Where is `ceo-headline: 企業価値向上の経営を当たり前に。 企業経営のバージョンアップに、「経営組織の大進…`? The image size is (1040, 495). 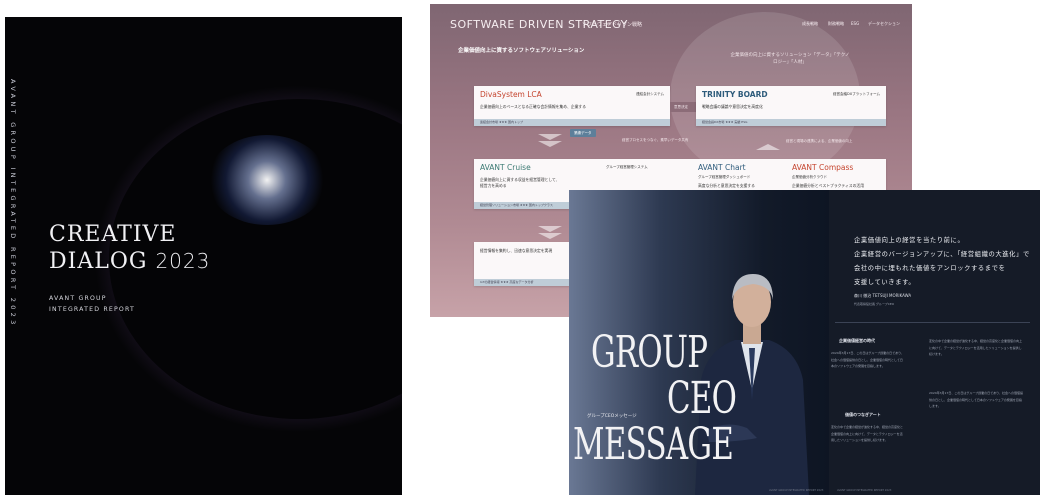
ceo-headline: 企業価値向上の経営を当たり前に。 企業経営のバージョンアップに、「経営組織の大進… is located at coordinates (942, 262).